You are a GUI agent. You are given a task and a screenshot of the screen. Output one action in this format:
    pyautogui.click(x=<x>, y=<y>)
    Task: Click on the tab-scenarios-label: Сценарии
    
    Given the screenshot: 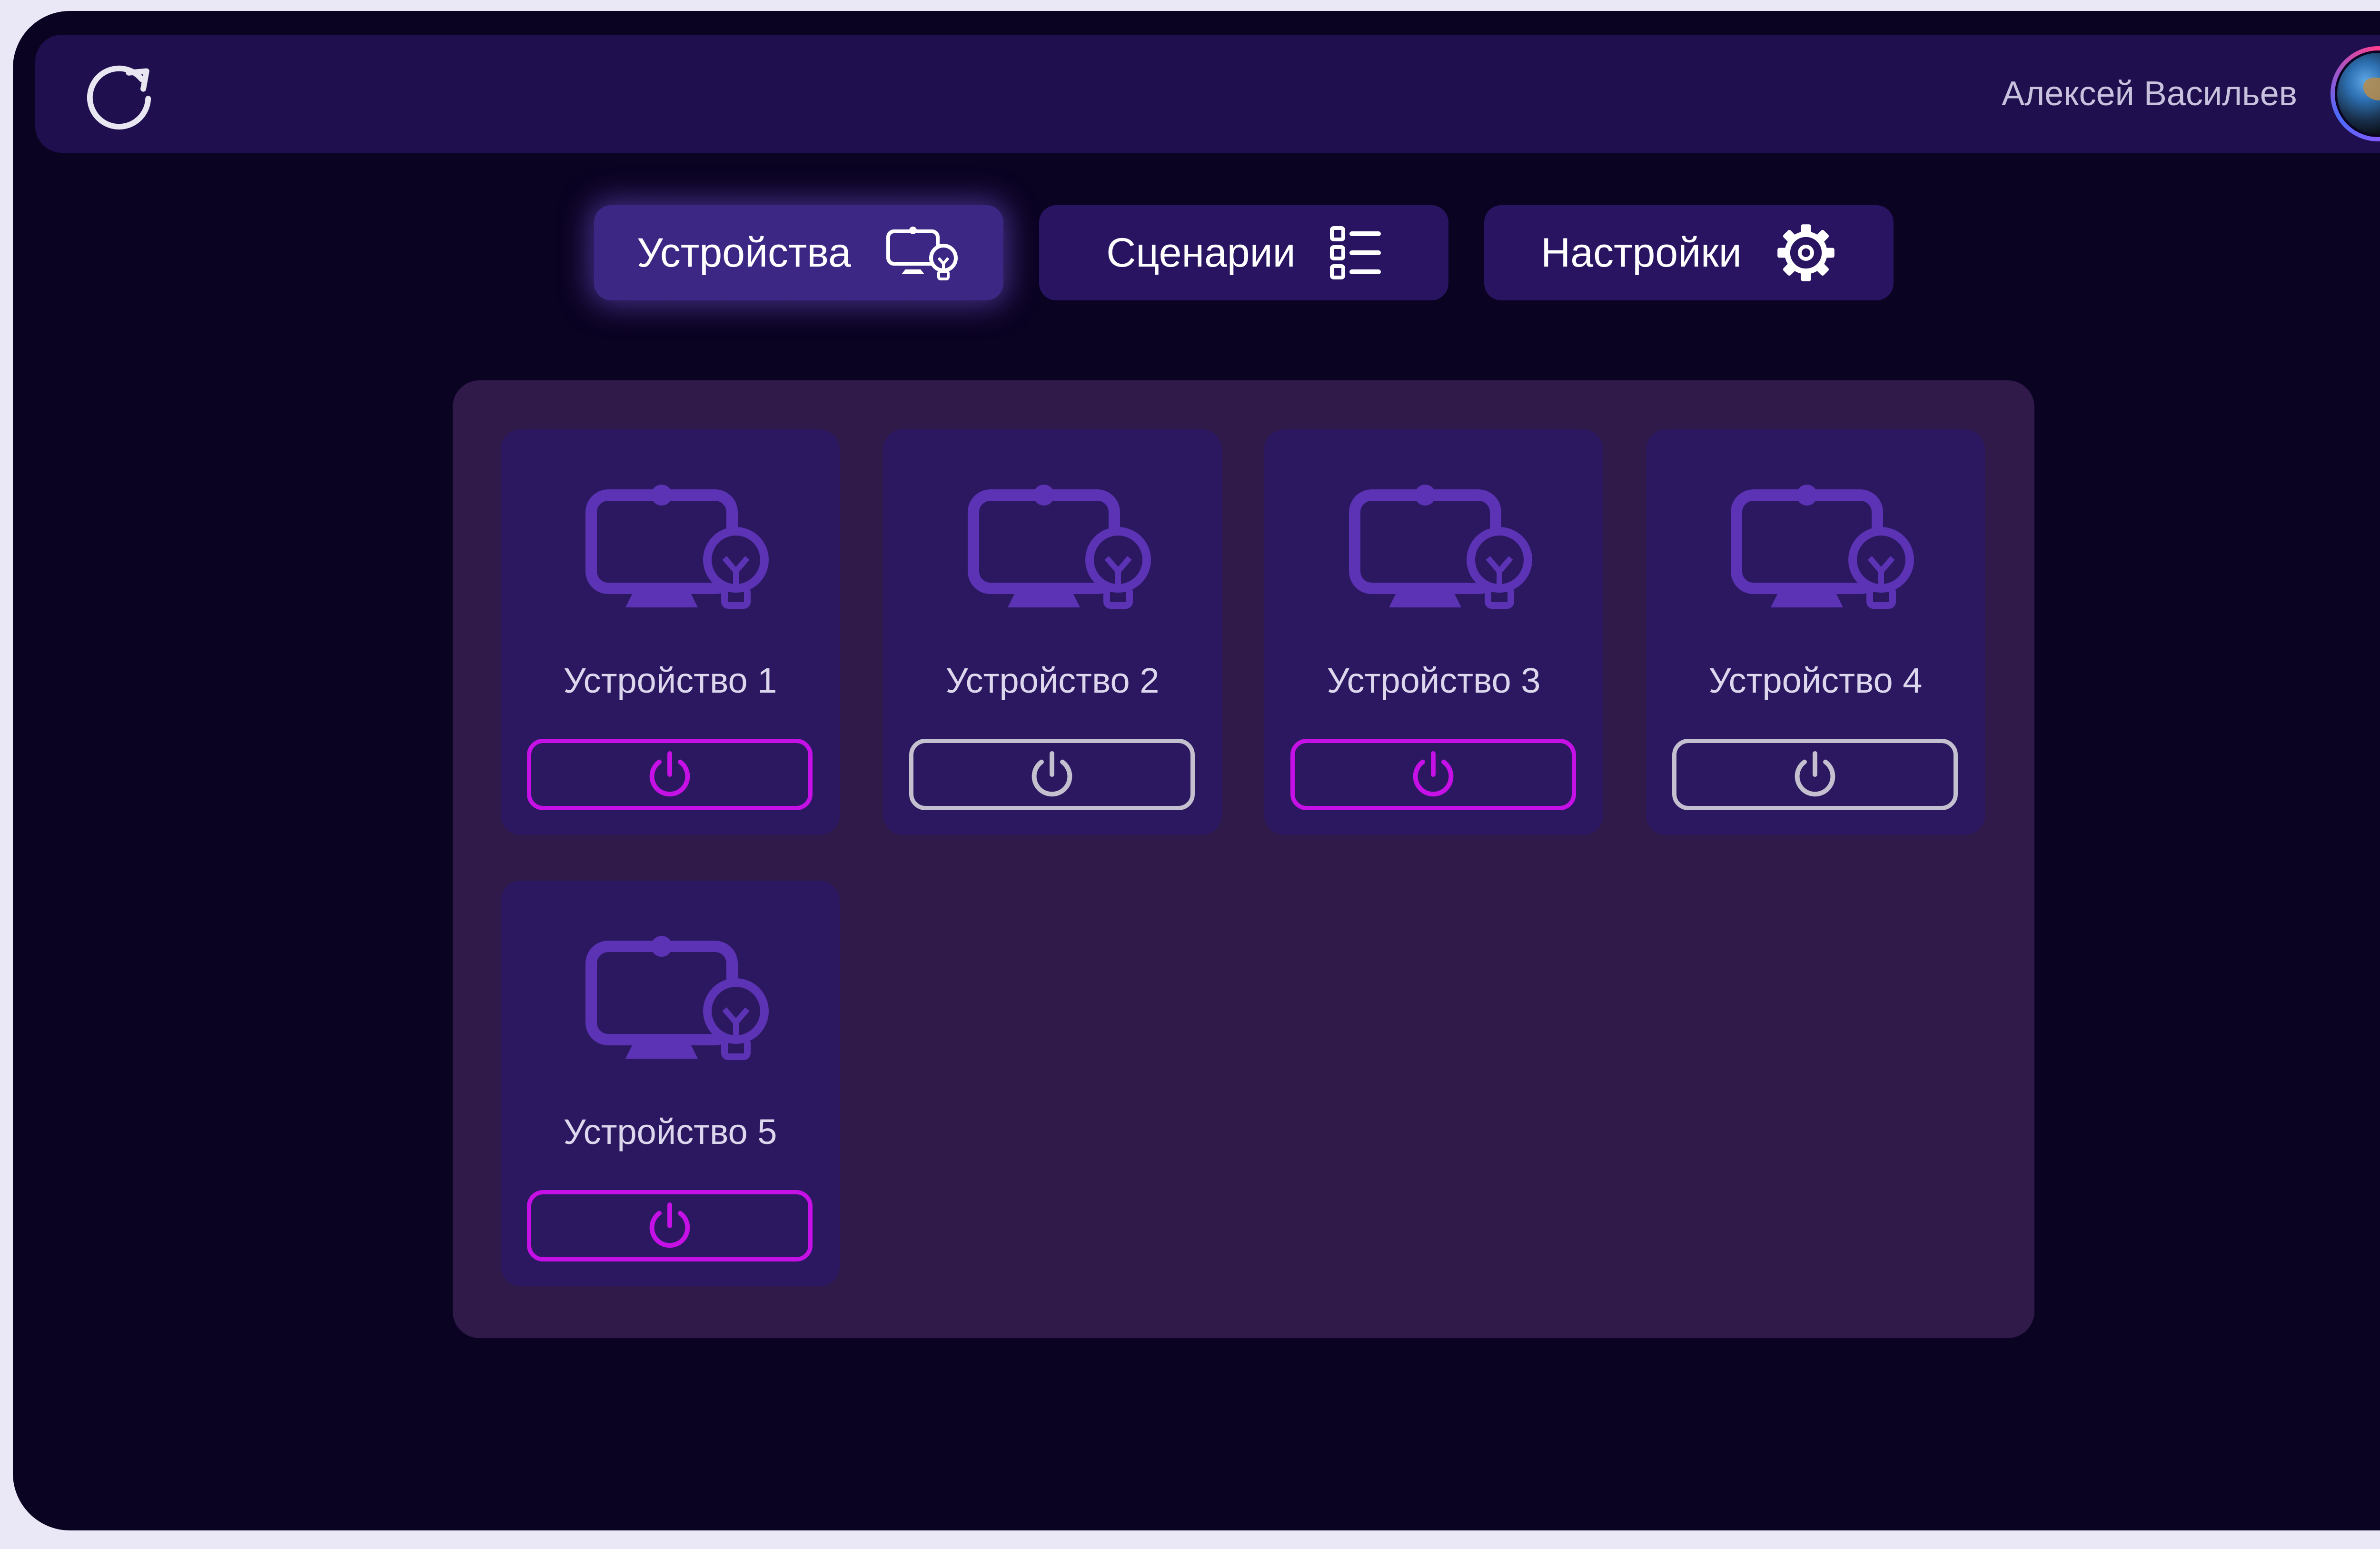 What is the action you would take?
    pyautogui.click(x=1201, y=252)
    